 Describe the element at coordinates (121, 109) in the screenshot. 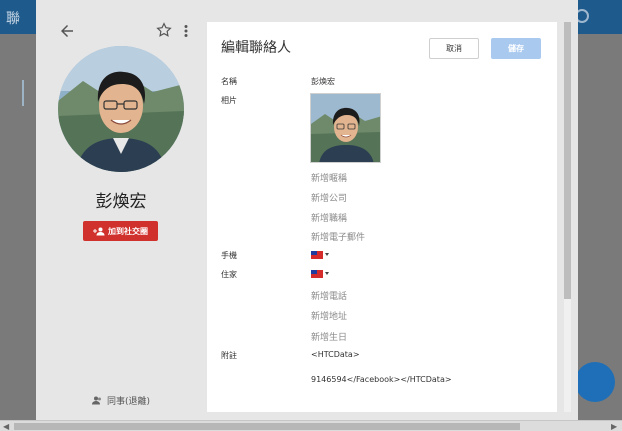

I see `contact-avatar` at that location.